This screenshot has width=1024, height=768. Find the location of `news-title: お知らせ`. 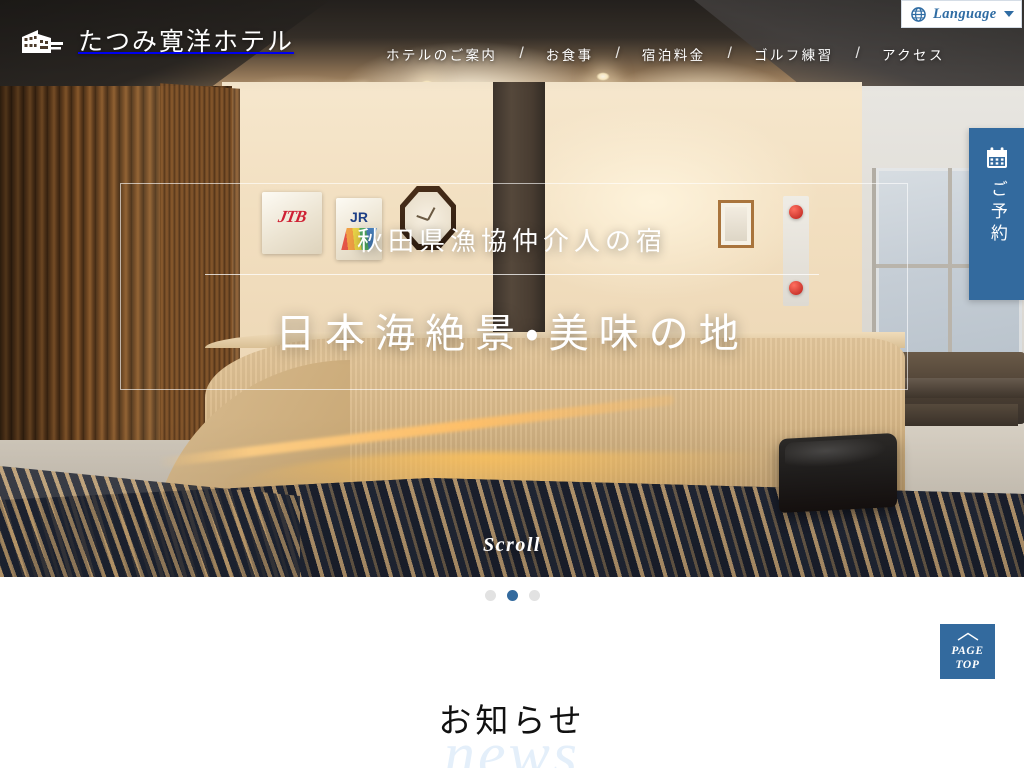

news-title: お知らせ is located at coordinates (512, 720).